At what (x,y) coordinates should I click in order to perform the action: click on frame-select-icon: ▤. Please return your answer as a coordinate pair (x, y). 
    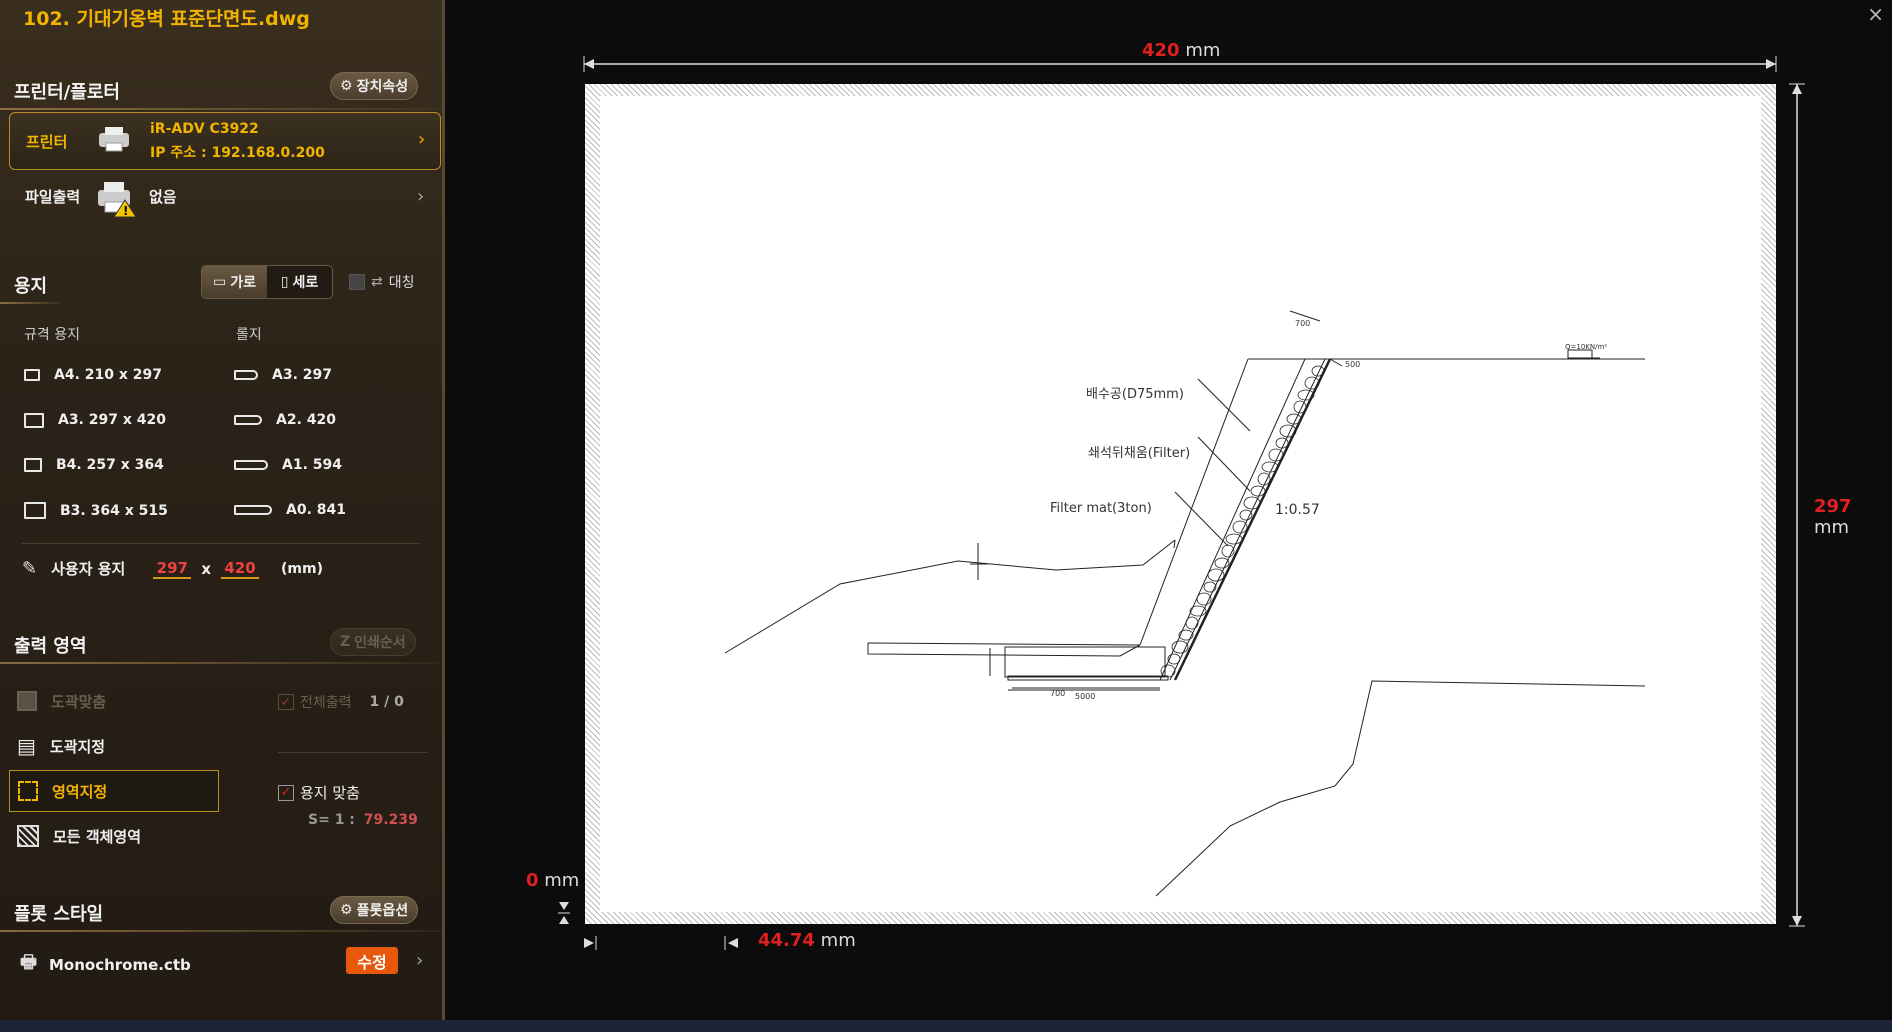
    Looking at the image, I should click on (26, 746).